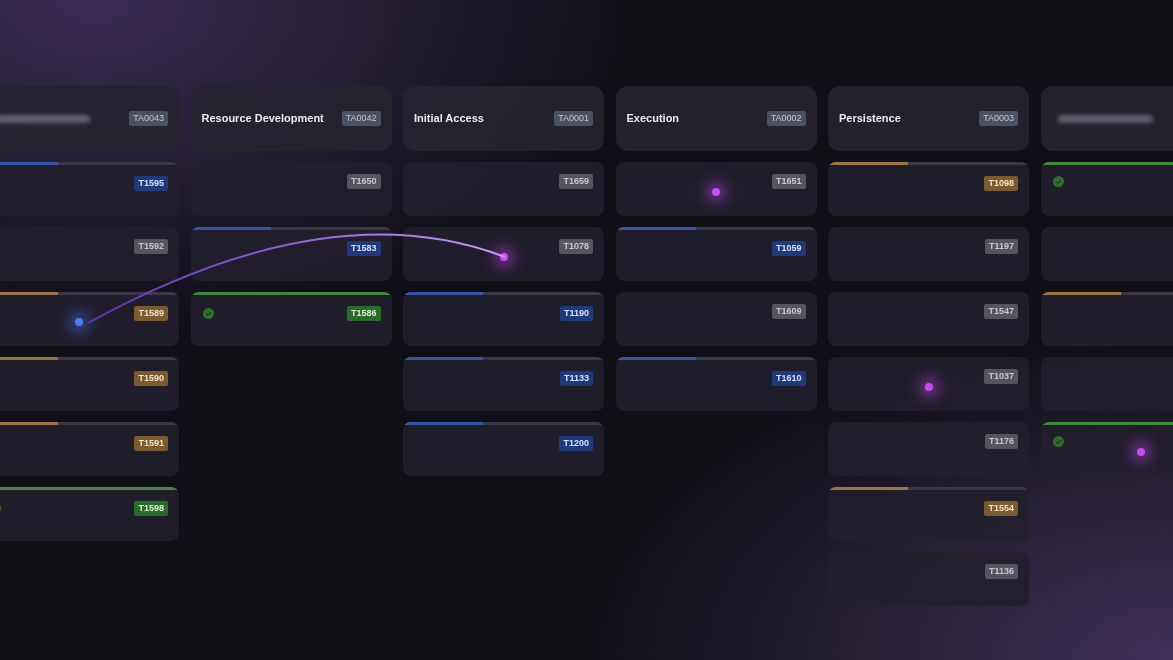  I want to click on technique-id: T1037, so click(1001, 376).